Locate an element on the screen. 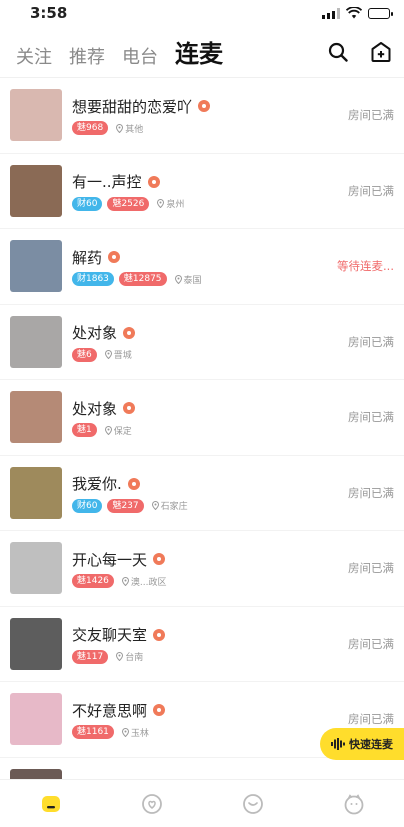  room-meta: 财60 魅237 石家庄 is located at coordinates (210, 505).